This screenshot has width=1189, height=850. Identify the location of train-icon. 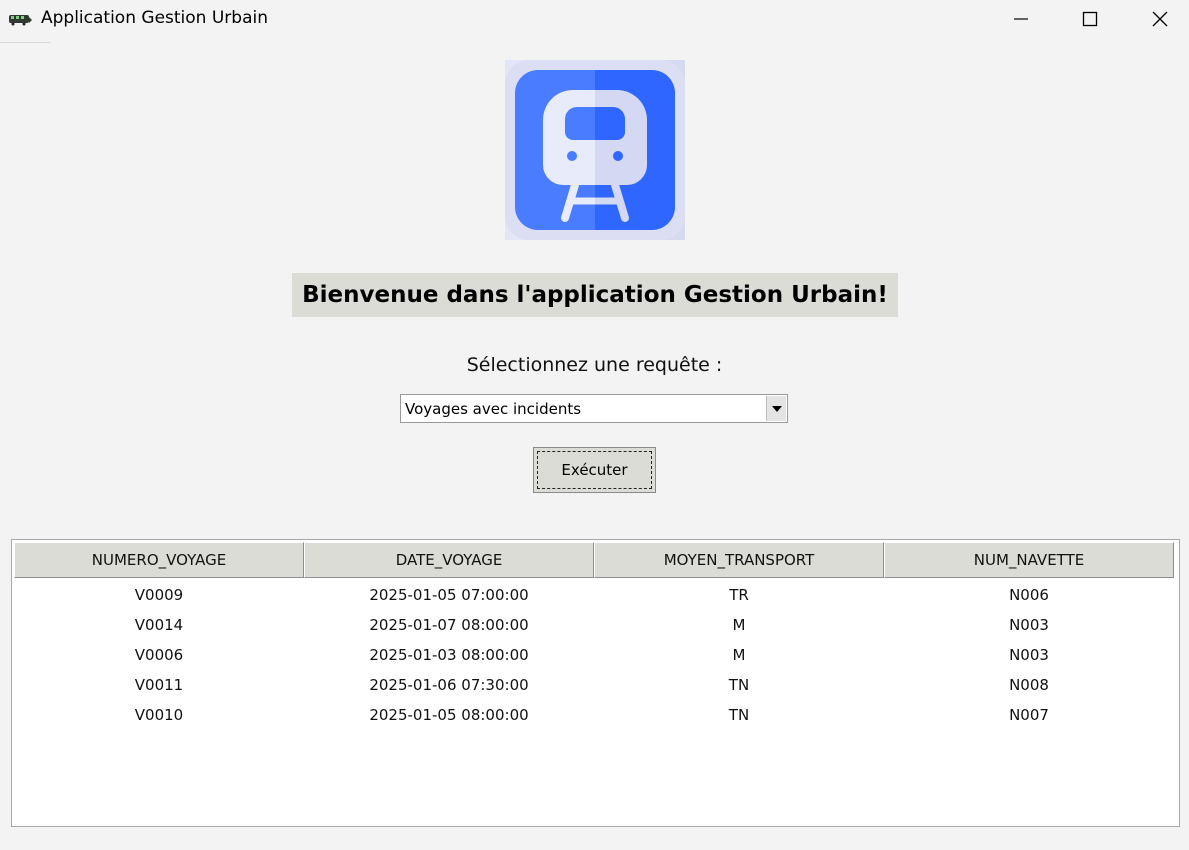
(20, 20).